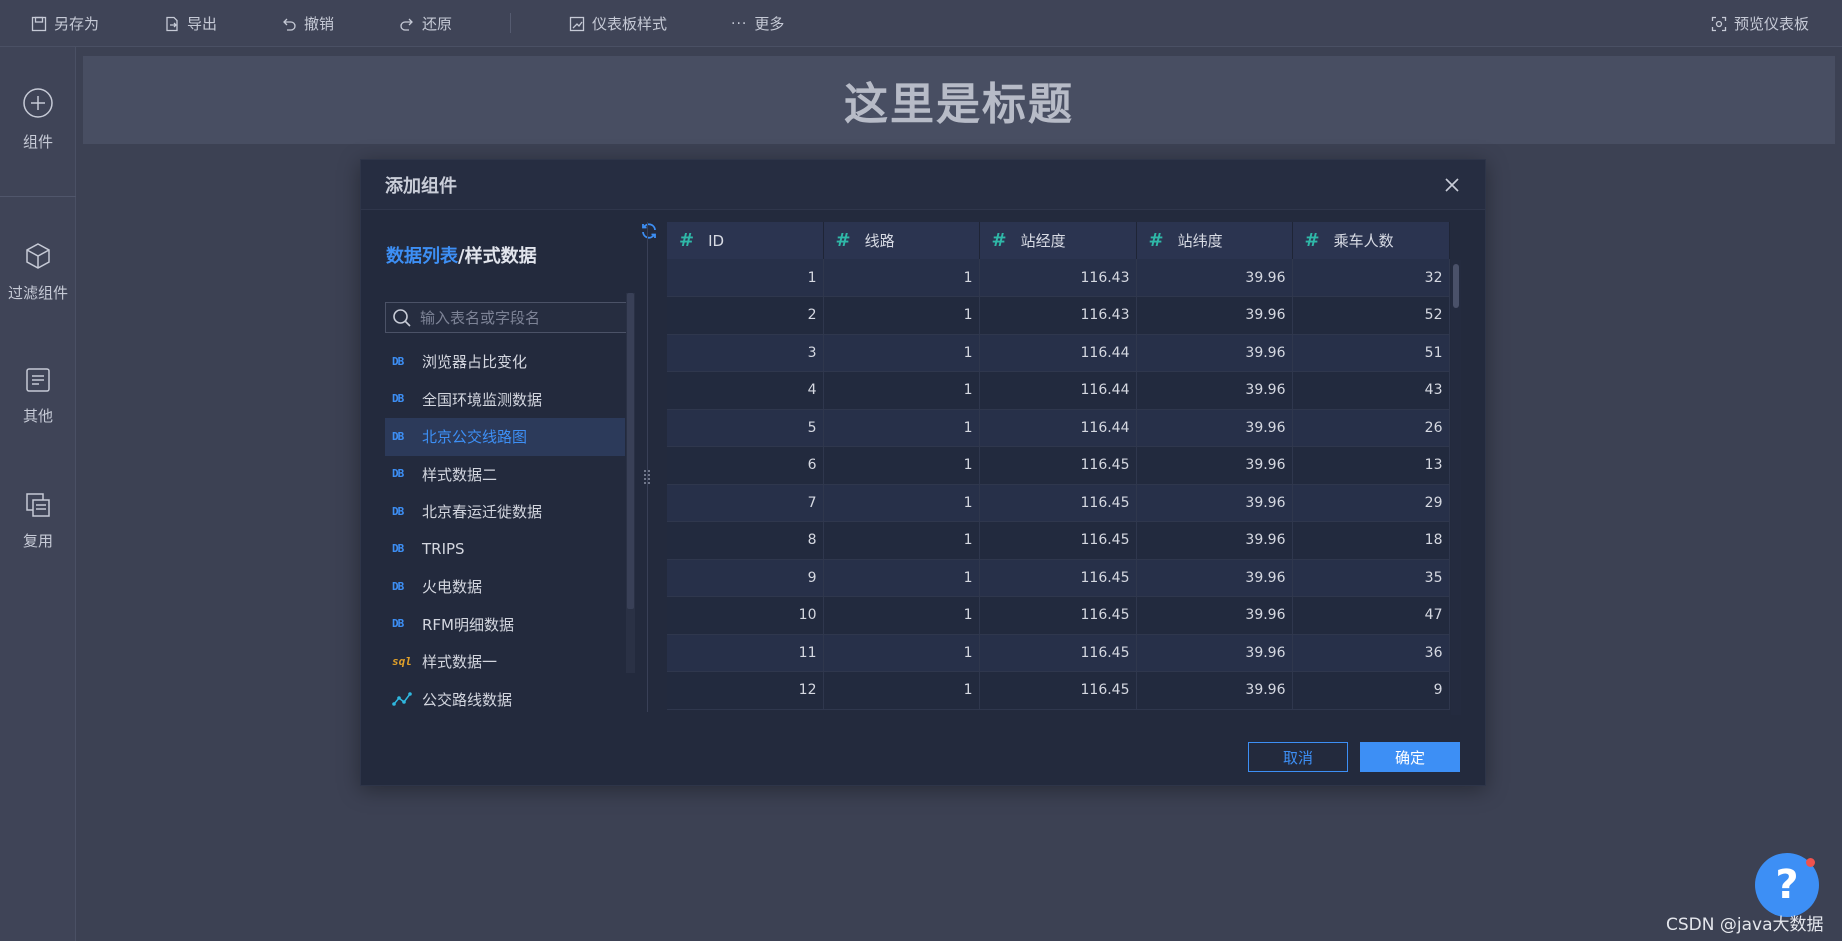 The image size is (1842, 941). Describe the element at coordinates (505, 662) in the screenshot. I see `dataset-item: sql 样式数据一` at that location.